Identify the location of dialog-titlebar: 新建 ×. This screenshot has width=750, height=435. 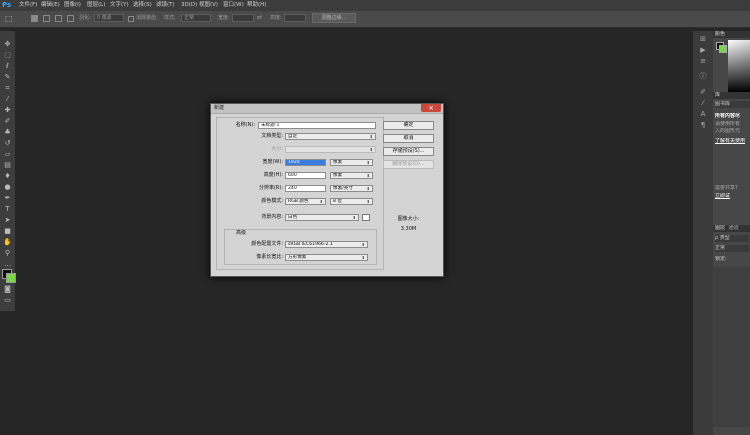
(327, 109).